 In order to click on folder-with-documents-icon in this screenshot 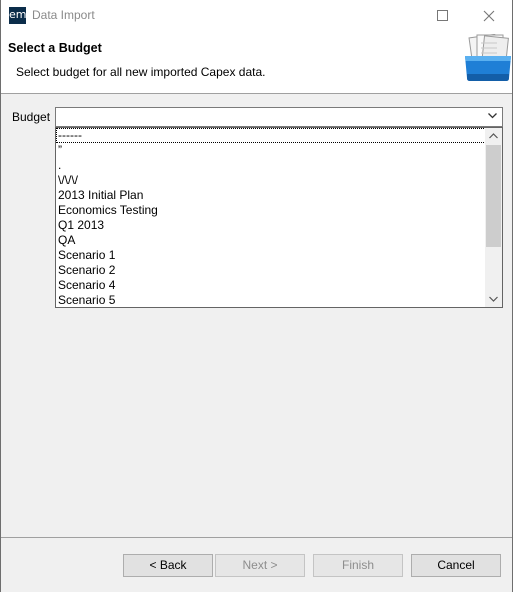, I will do `click(488, 59)`.